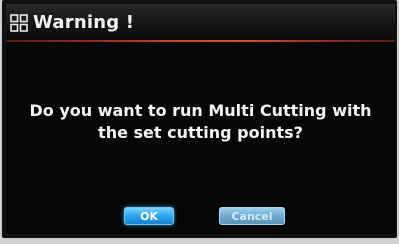 The image size is (399, 244). Describe the element at coordinates (149, 216) in the screenshot. I see `ok-button: OK` at that location.